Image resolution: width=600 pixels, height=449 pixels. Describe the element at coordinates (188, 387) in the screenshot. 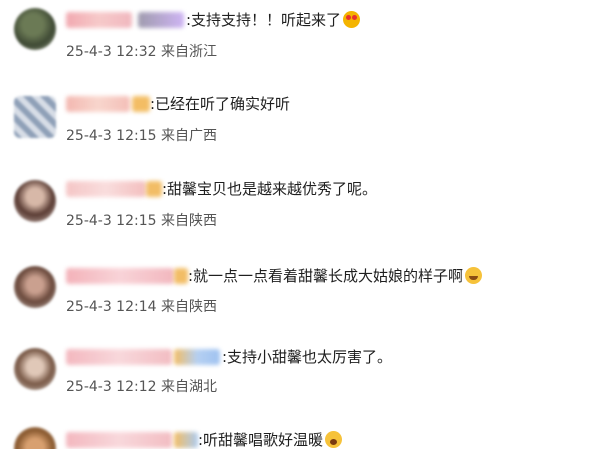

I see `comment-location: 来自湖北` at that location.